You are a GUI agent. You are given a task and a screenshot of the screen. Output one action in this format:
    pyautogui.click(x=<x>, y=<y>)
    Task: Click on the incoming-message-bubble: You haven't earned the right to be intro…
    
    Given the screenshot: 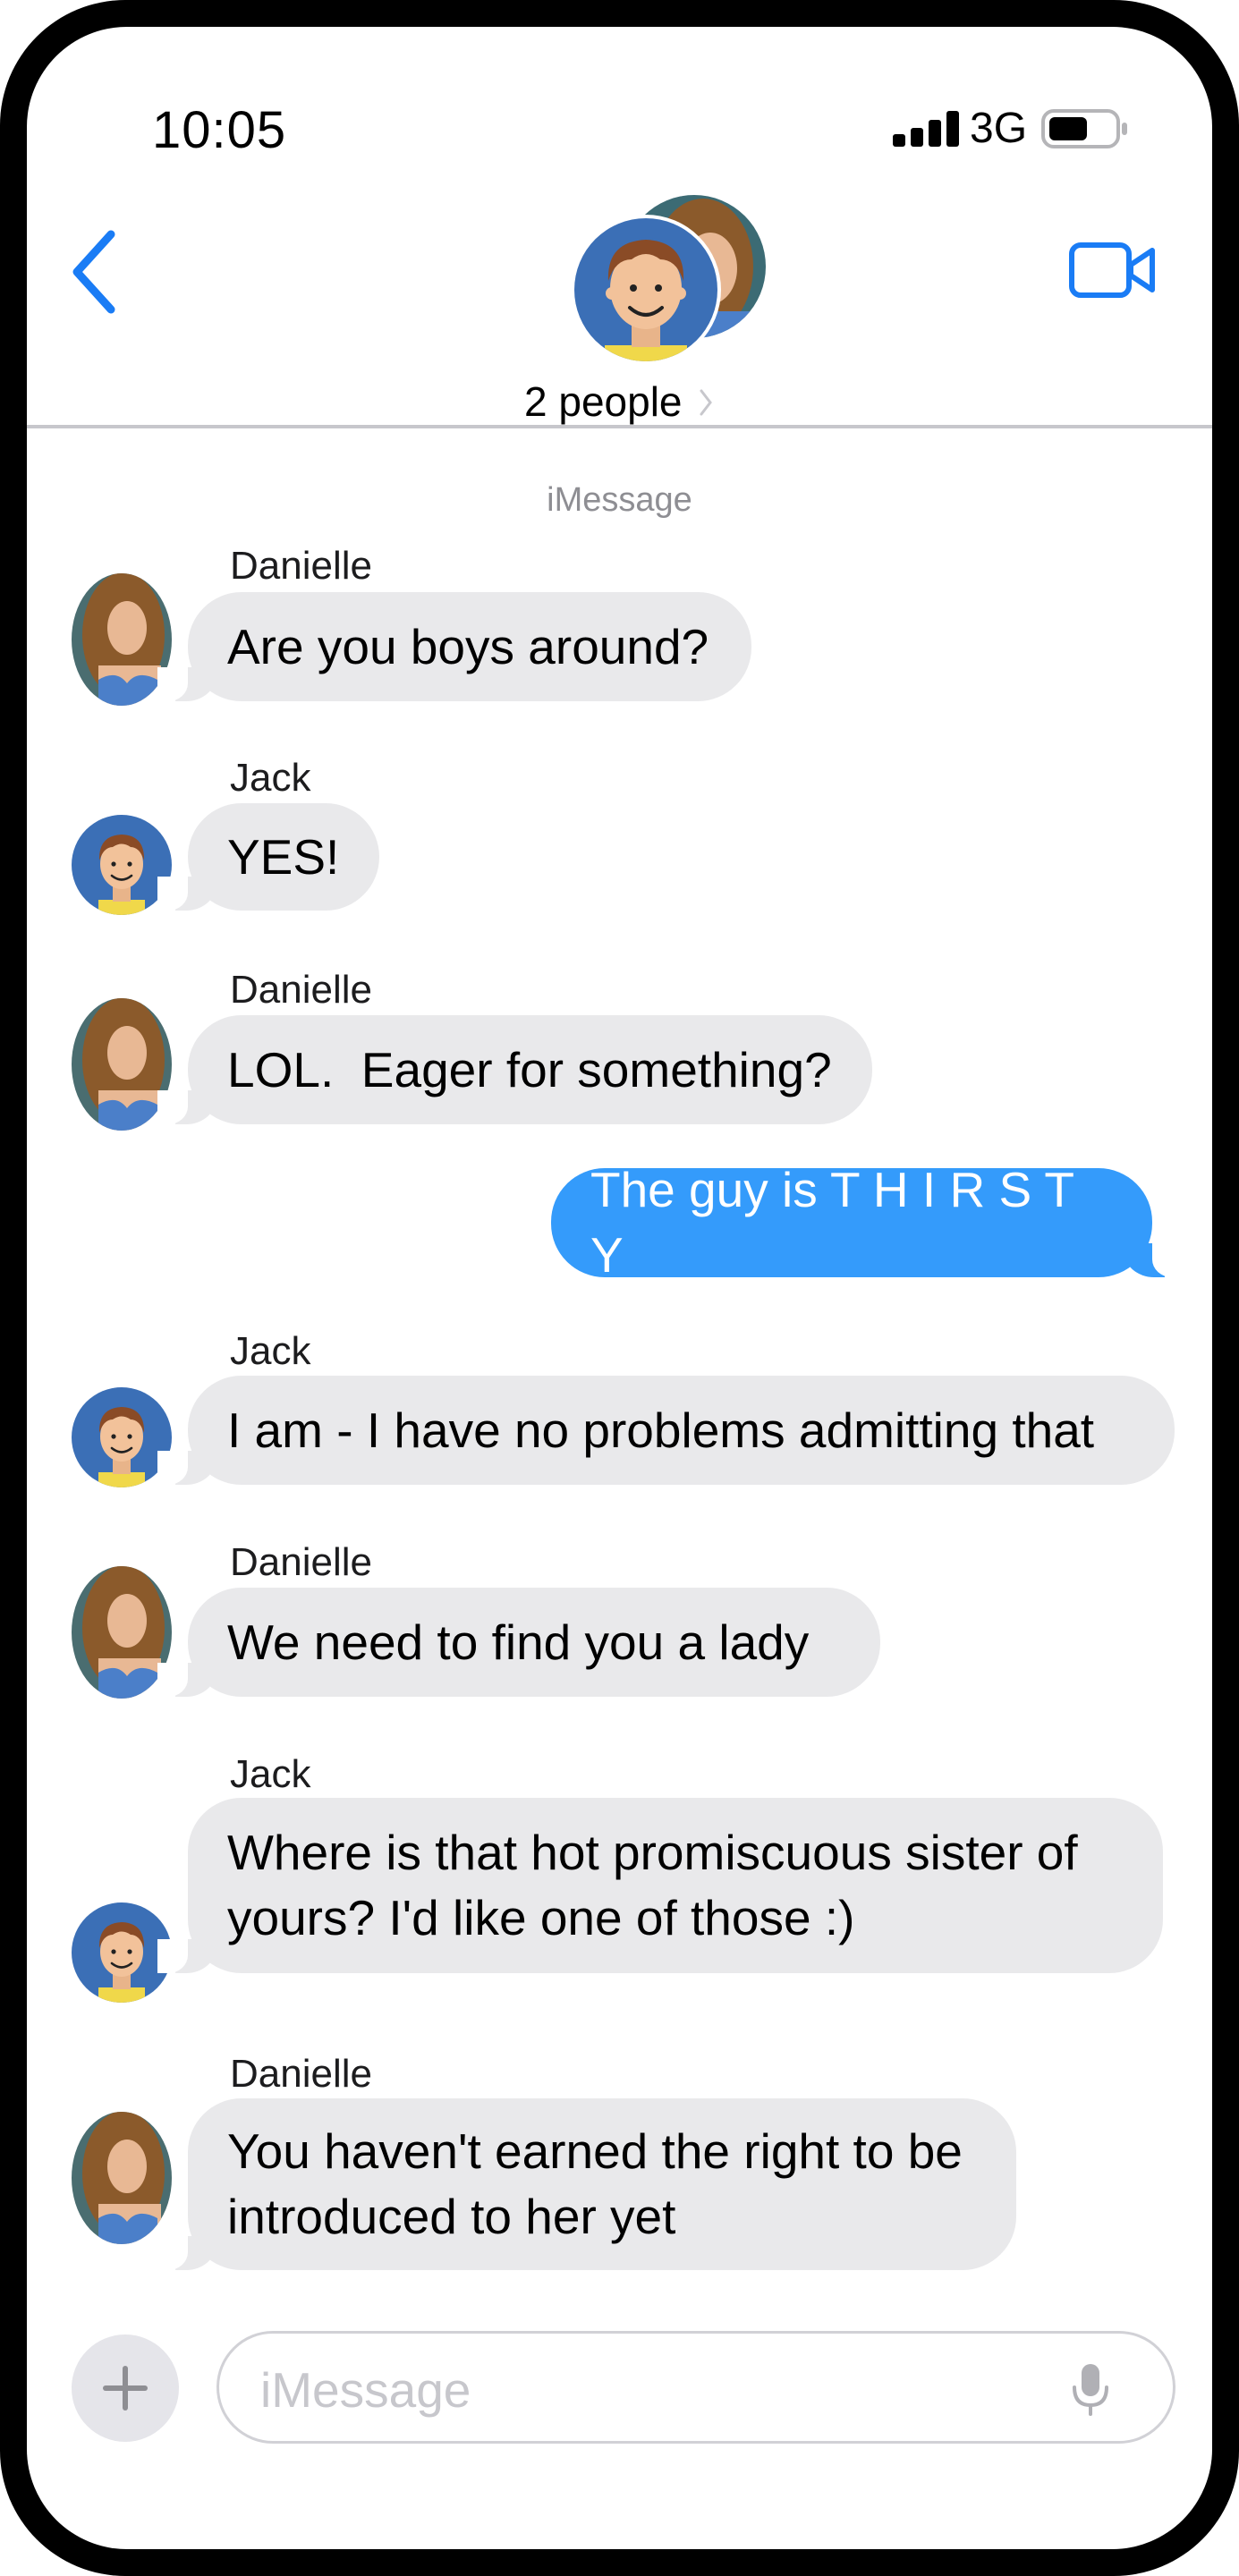 What is the action you would take?
    pyautogui.click(x=586, y=2184)
    